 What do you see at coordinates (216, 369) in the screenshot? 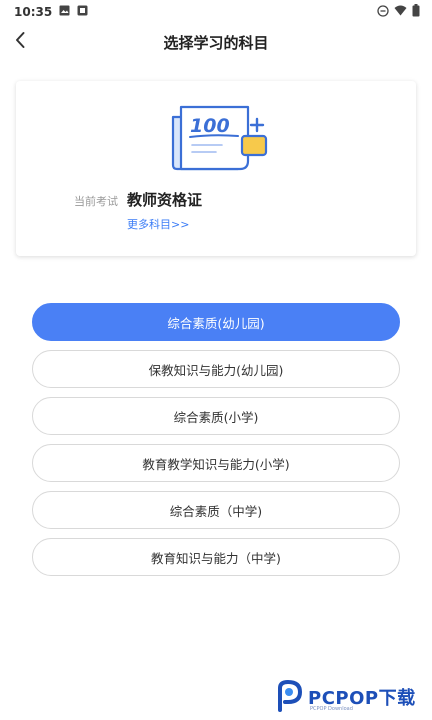
I see `subject-option: 保教知识与能力(幼儿园)` at bounding box center [216, 369].